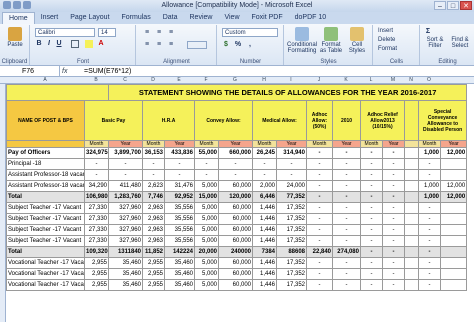 Image resolution: width=474 pixels, height=322 pixels. Describe the element at coordinates (125, 153) in the screenshot. I see `table-cell: 3,899,700` at that location.